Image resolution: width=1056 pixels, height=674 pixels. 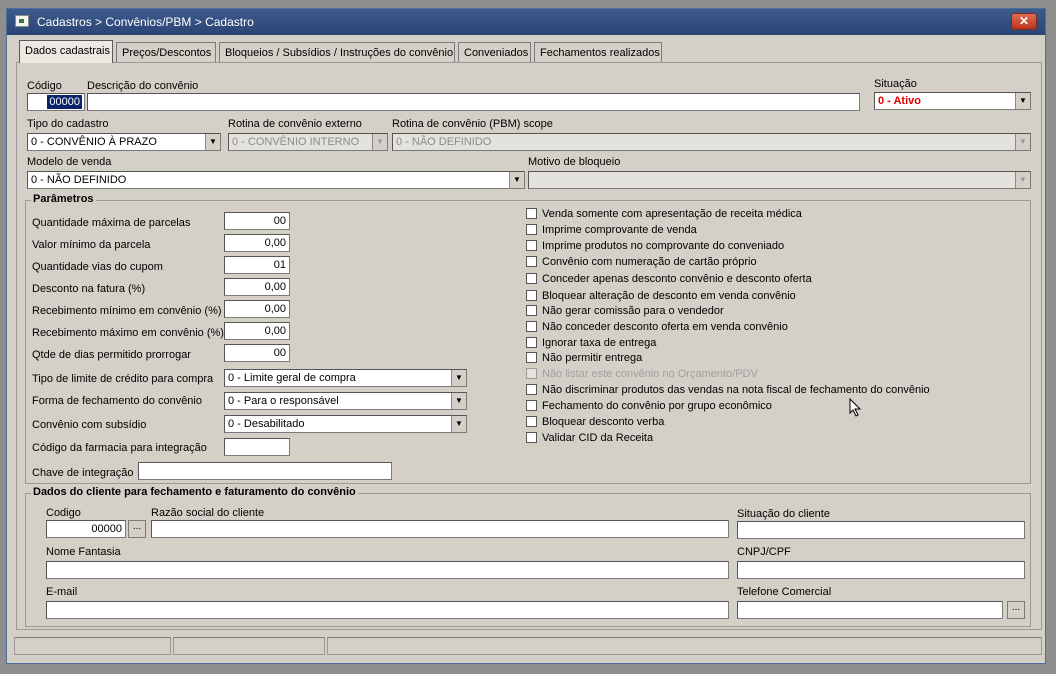 What do you see at coordinates (494, 52) in the screenshot?
I see `tab-conveniados: Conveniados` at bounding box center [494, 52].